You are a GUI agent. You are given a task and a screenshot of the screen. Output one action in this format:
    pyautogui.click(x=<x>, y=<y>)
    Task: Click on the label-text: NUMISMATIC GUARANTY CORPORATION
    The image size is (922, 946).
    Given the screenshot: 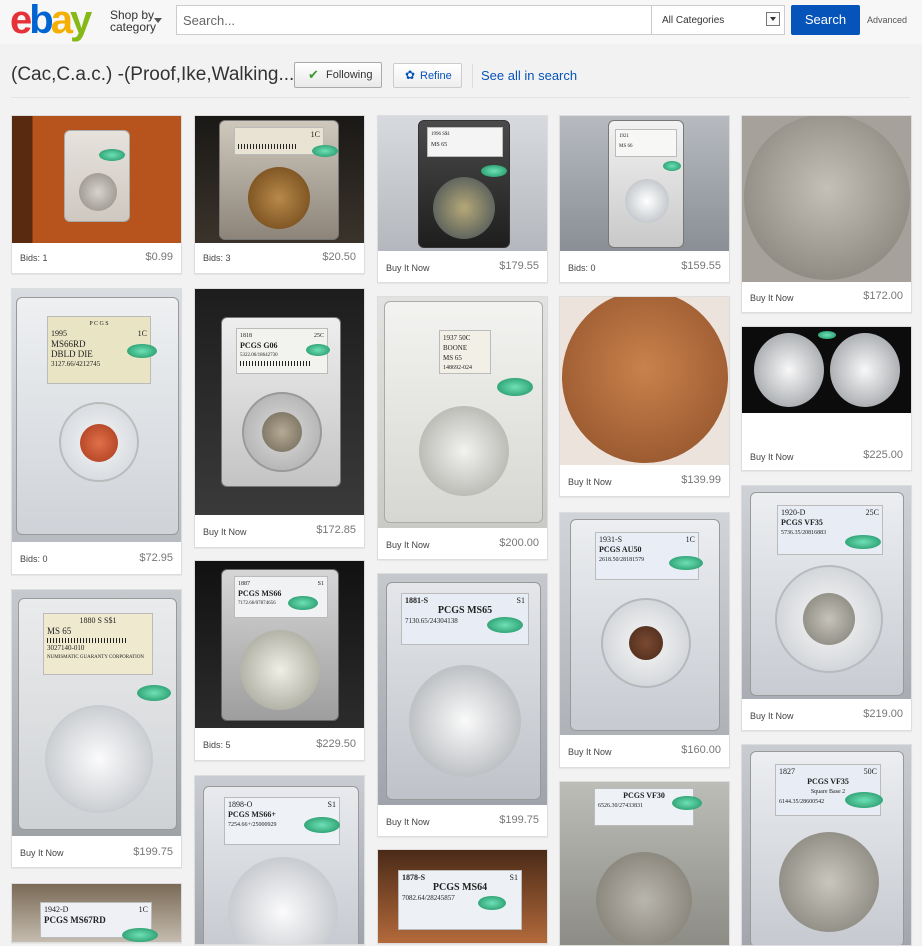 What is the action you would take?
    pyautogui.click(x=96, y=657)
    